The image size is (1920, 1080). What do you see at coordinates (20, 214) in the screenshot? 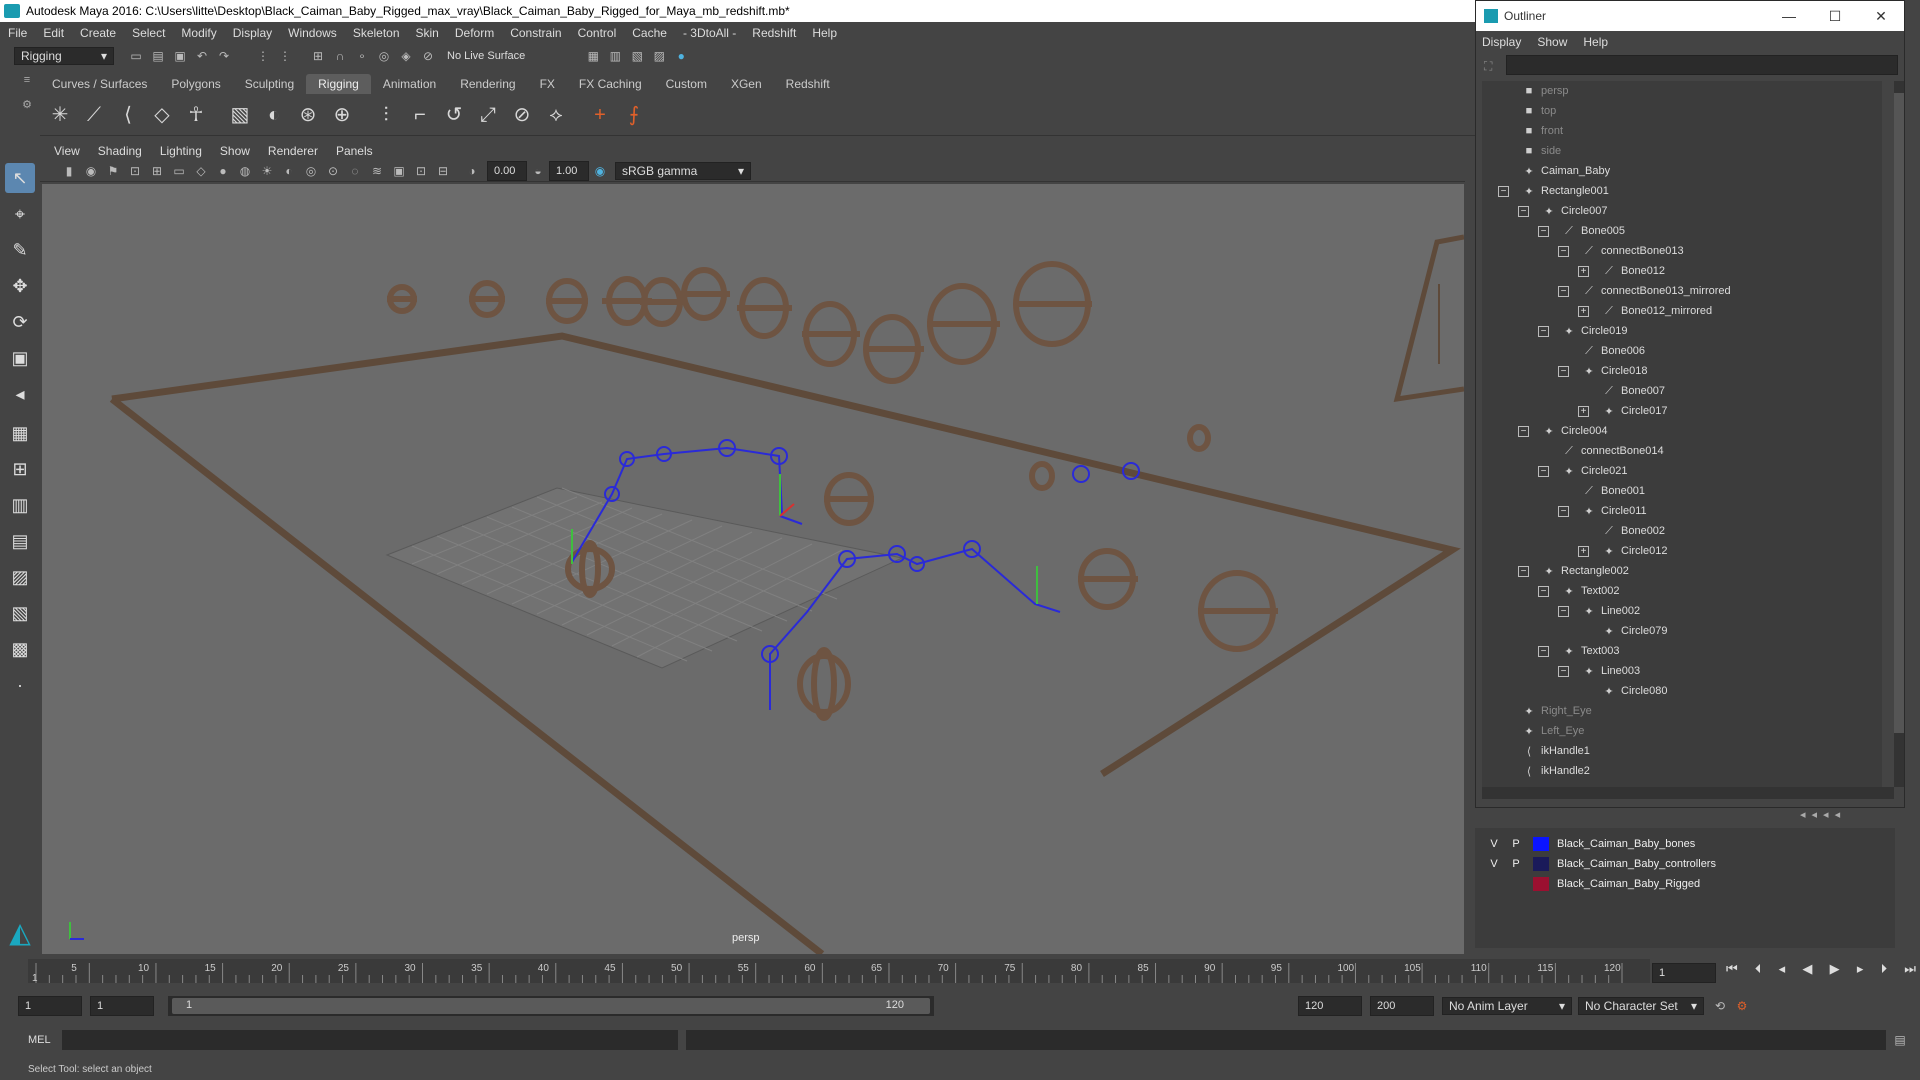
I see `lasso-tool-icon: ⌖` at bounding box center [20, 214].